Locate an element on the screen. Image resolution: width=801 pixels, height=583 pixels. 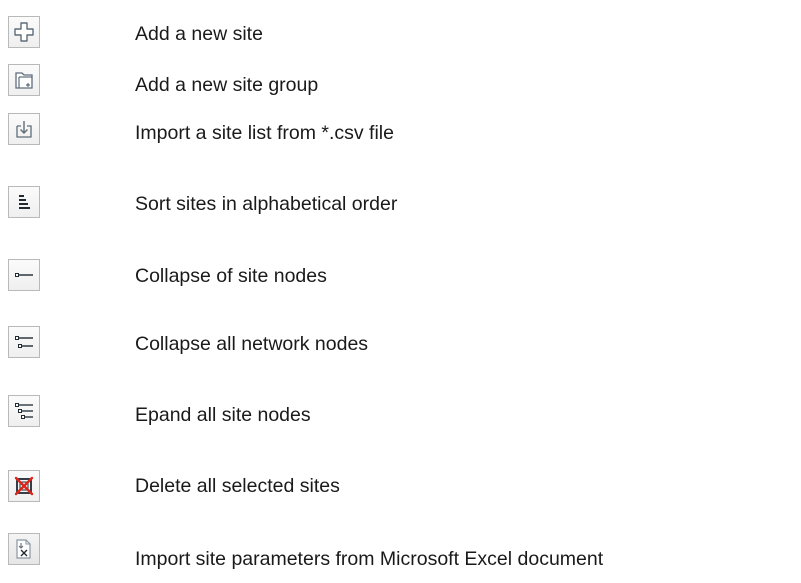
expand-nodes-button is located at coordinates (24, 411).